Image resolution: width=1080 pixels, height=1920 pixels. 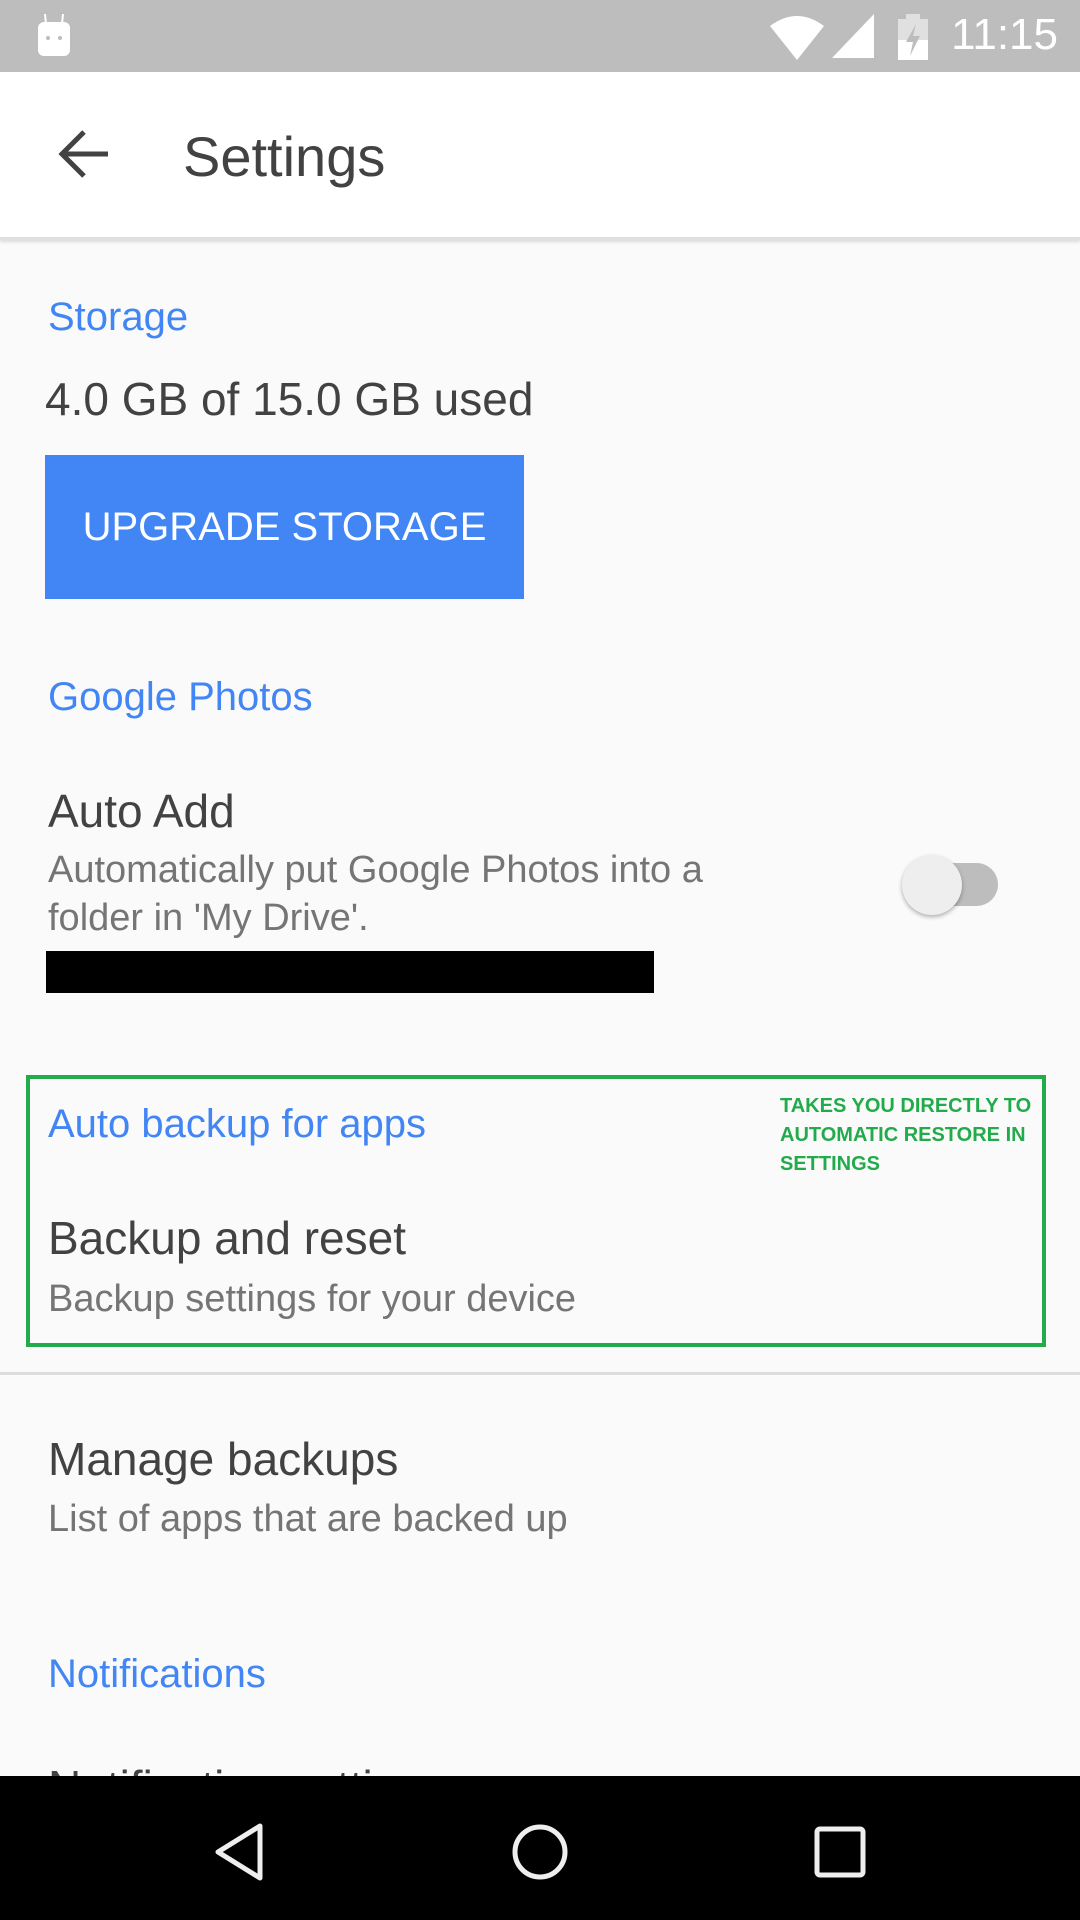 What do you see at coordinates (853, 36) in the screenshot?
I see `signal-icon` at bounding box center [853, 36].